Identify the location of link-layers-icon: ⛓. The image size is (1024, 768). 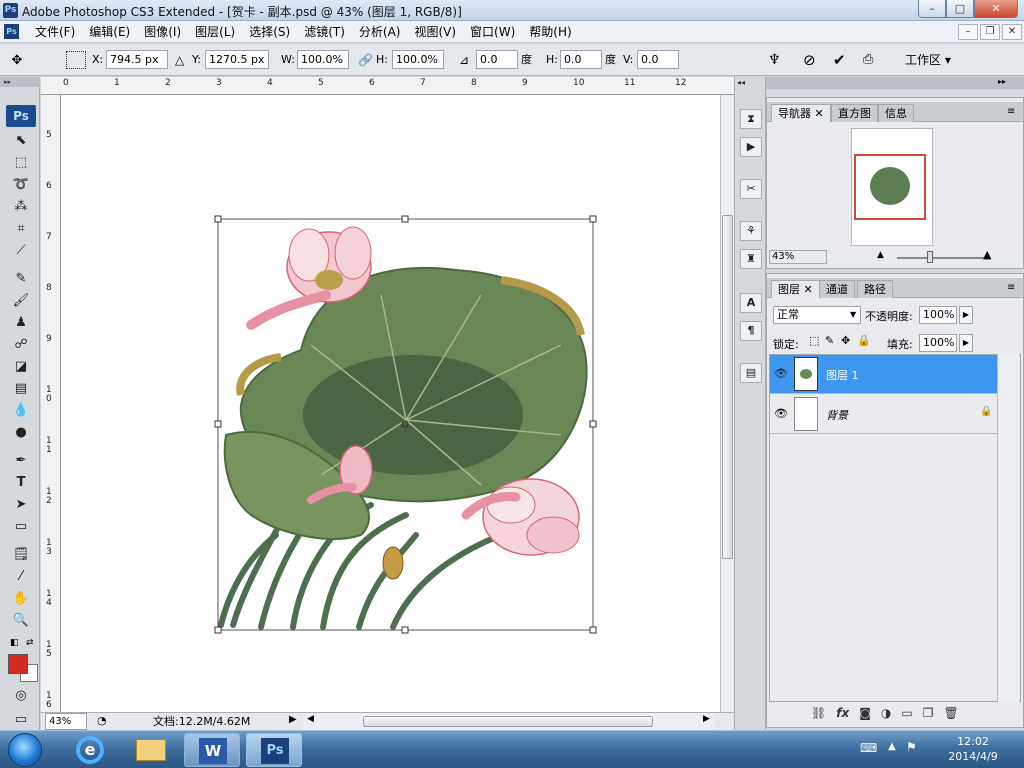
(818, 713).